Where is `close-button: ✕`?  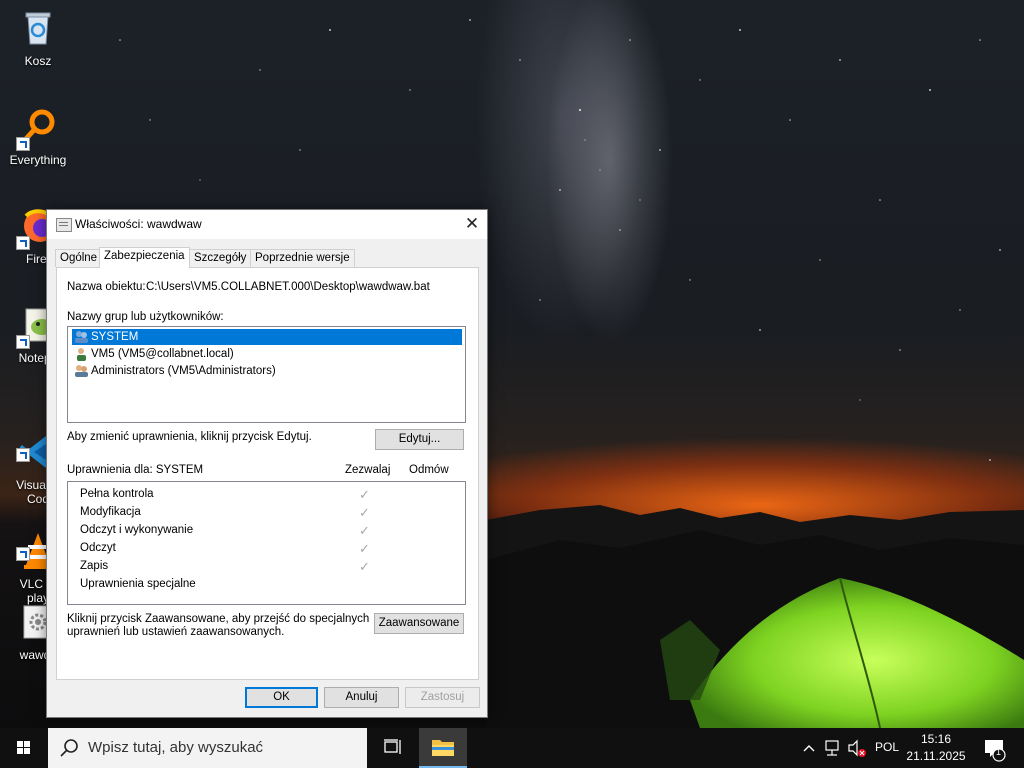 close-button: ✕ is located at coordinates (472, 224).